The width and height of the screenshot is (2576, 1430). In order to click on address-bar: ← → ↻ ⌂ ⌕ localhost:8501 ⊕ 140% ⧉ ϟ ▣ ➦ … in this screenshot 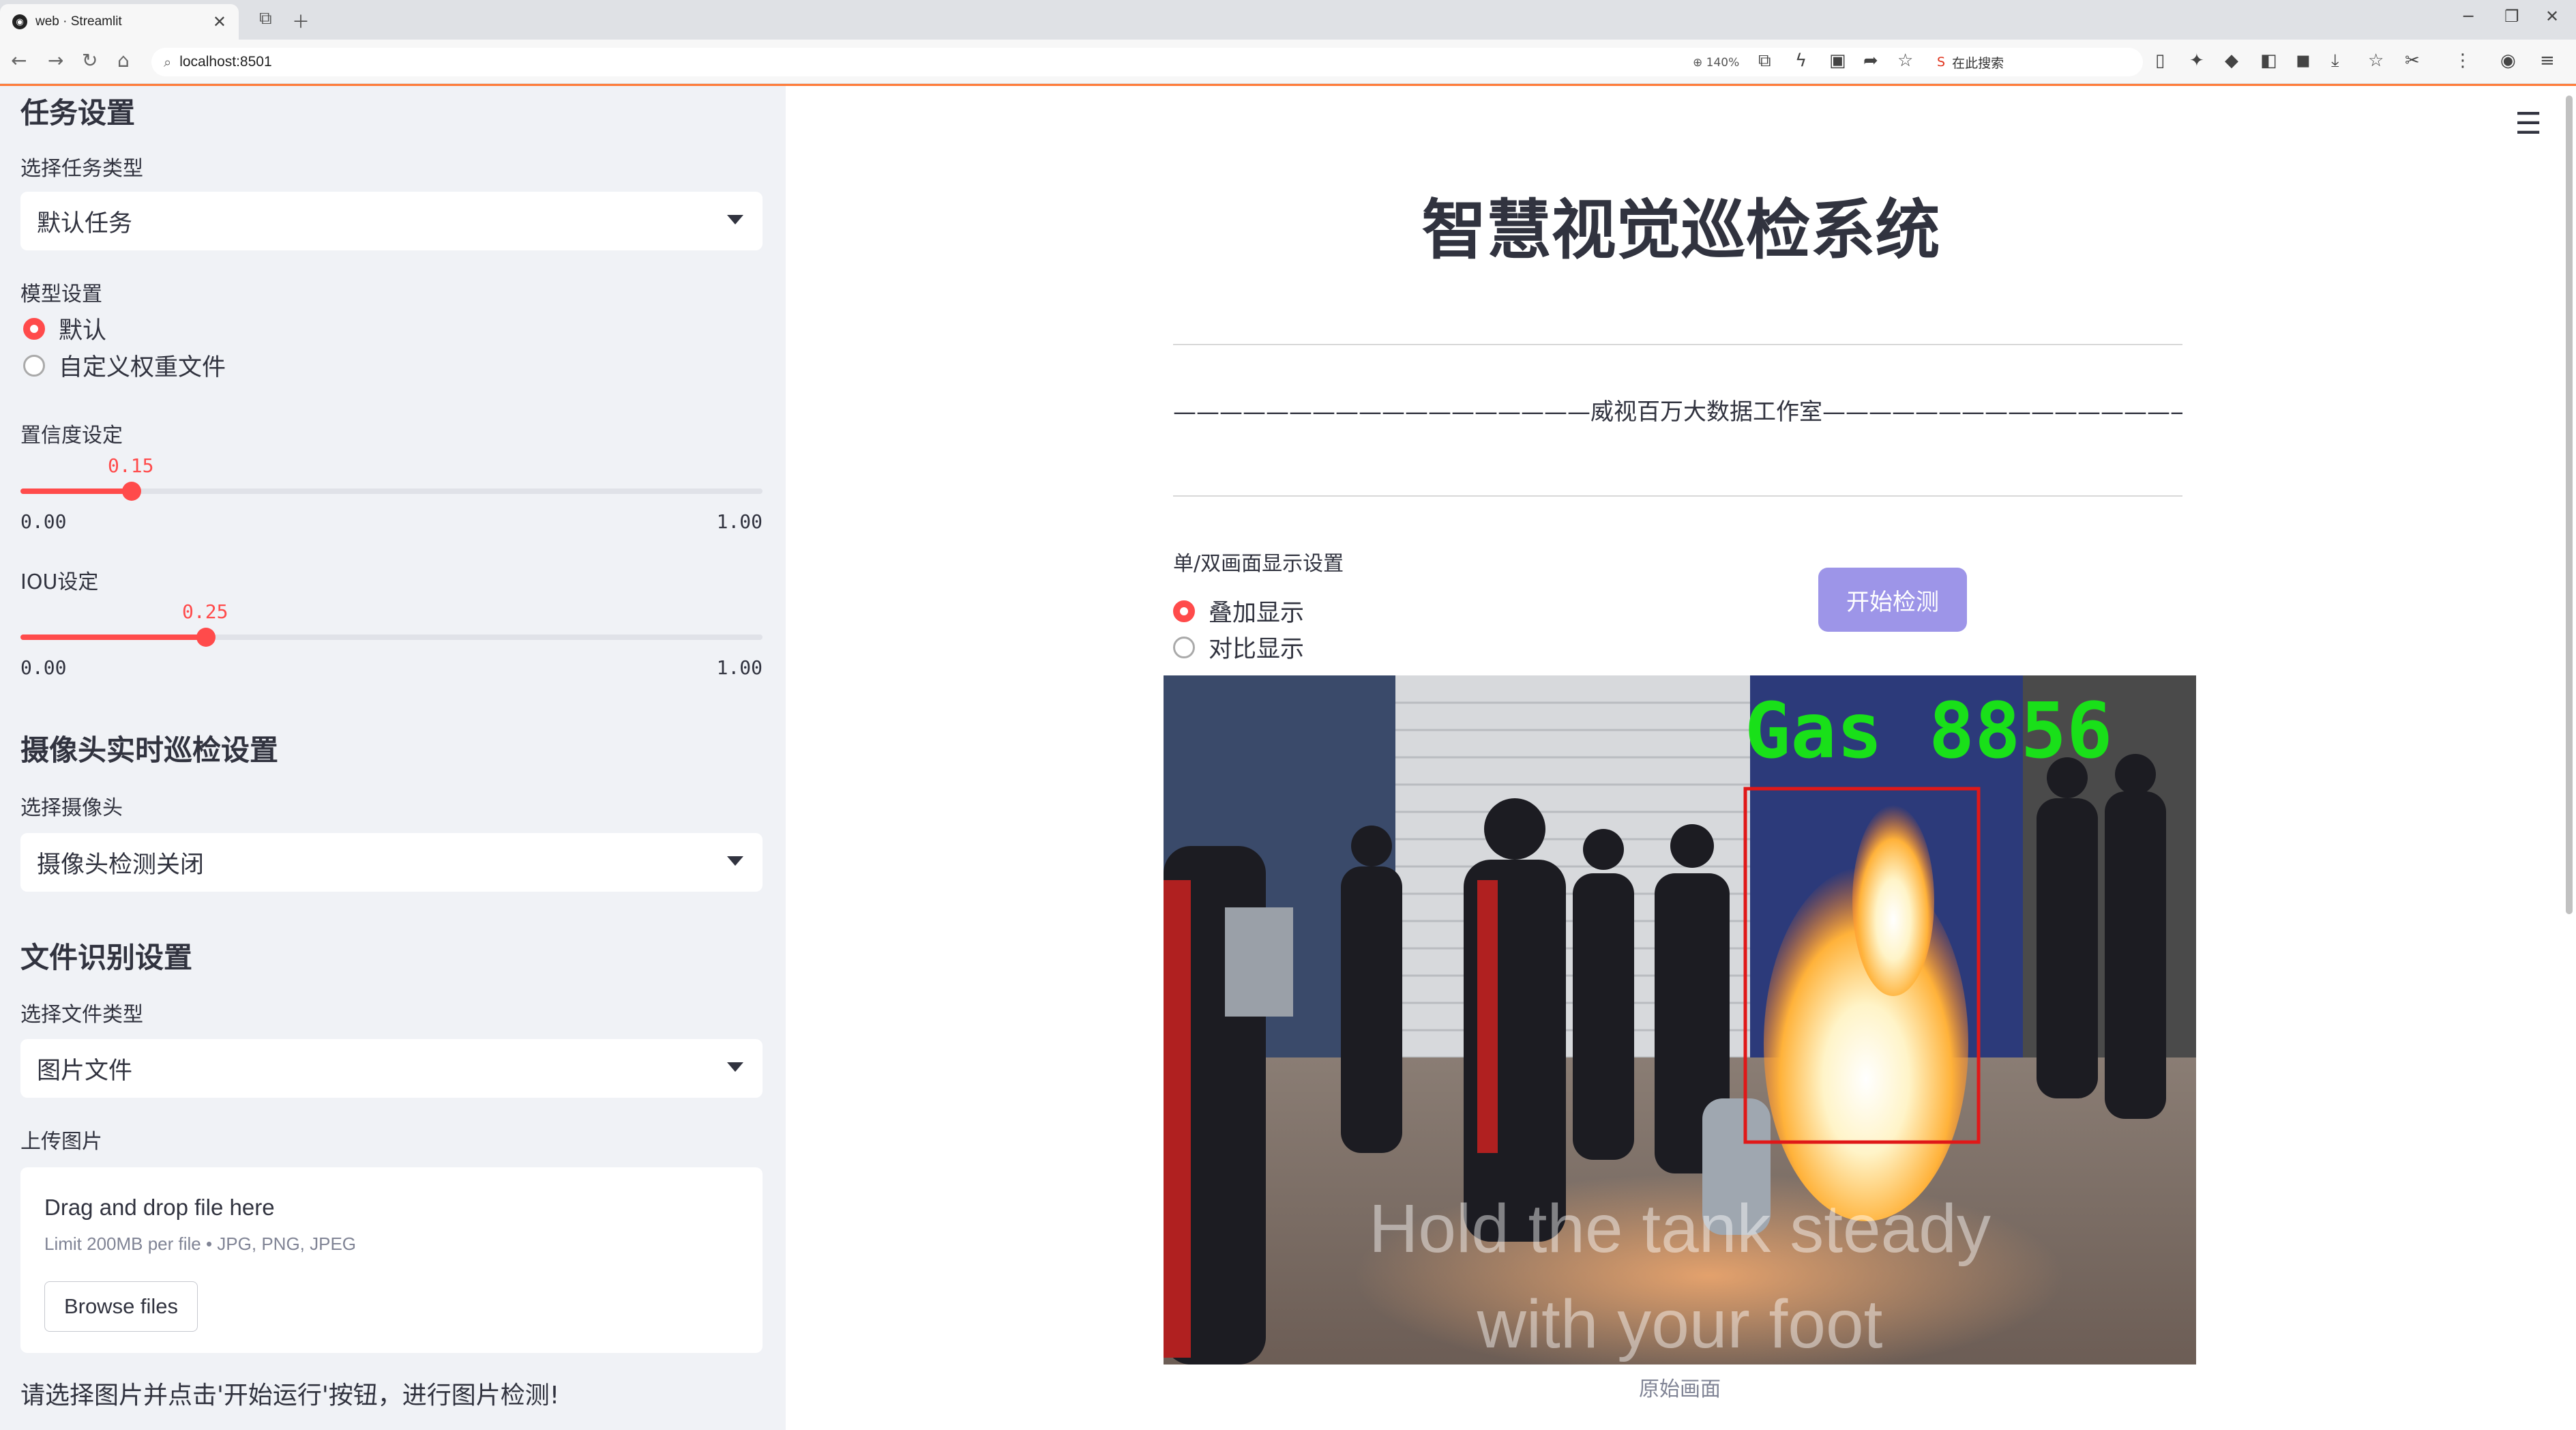, I will do `click(1288, 62)`.